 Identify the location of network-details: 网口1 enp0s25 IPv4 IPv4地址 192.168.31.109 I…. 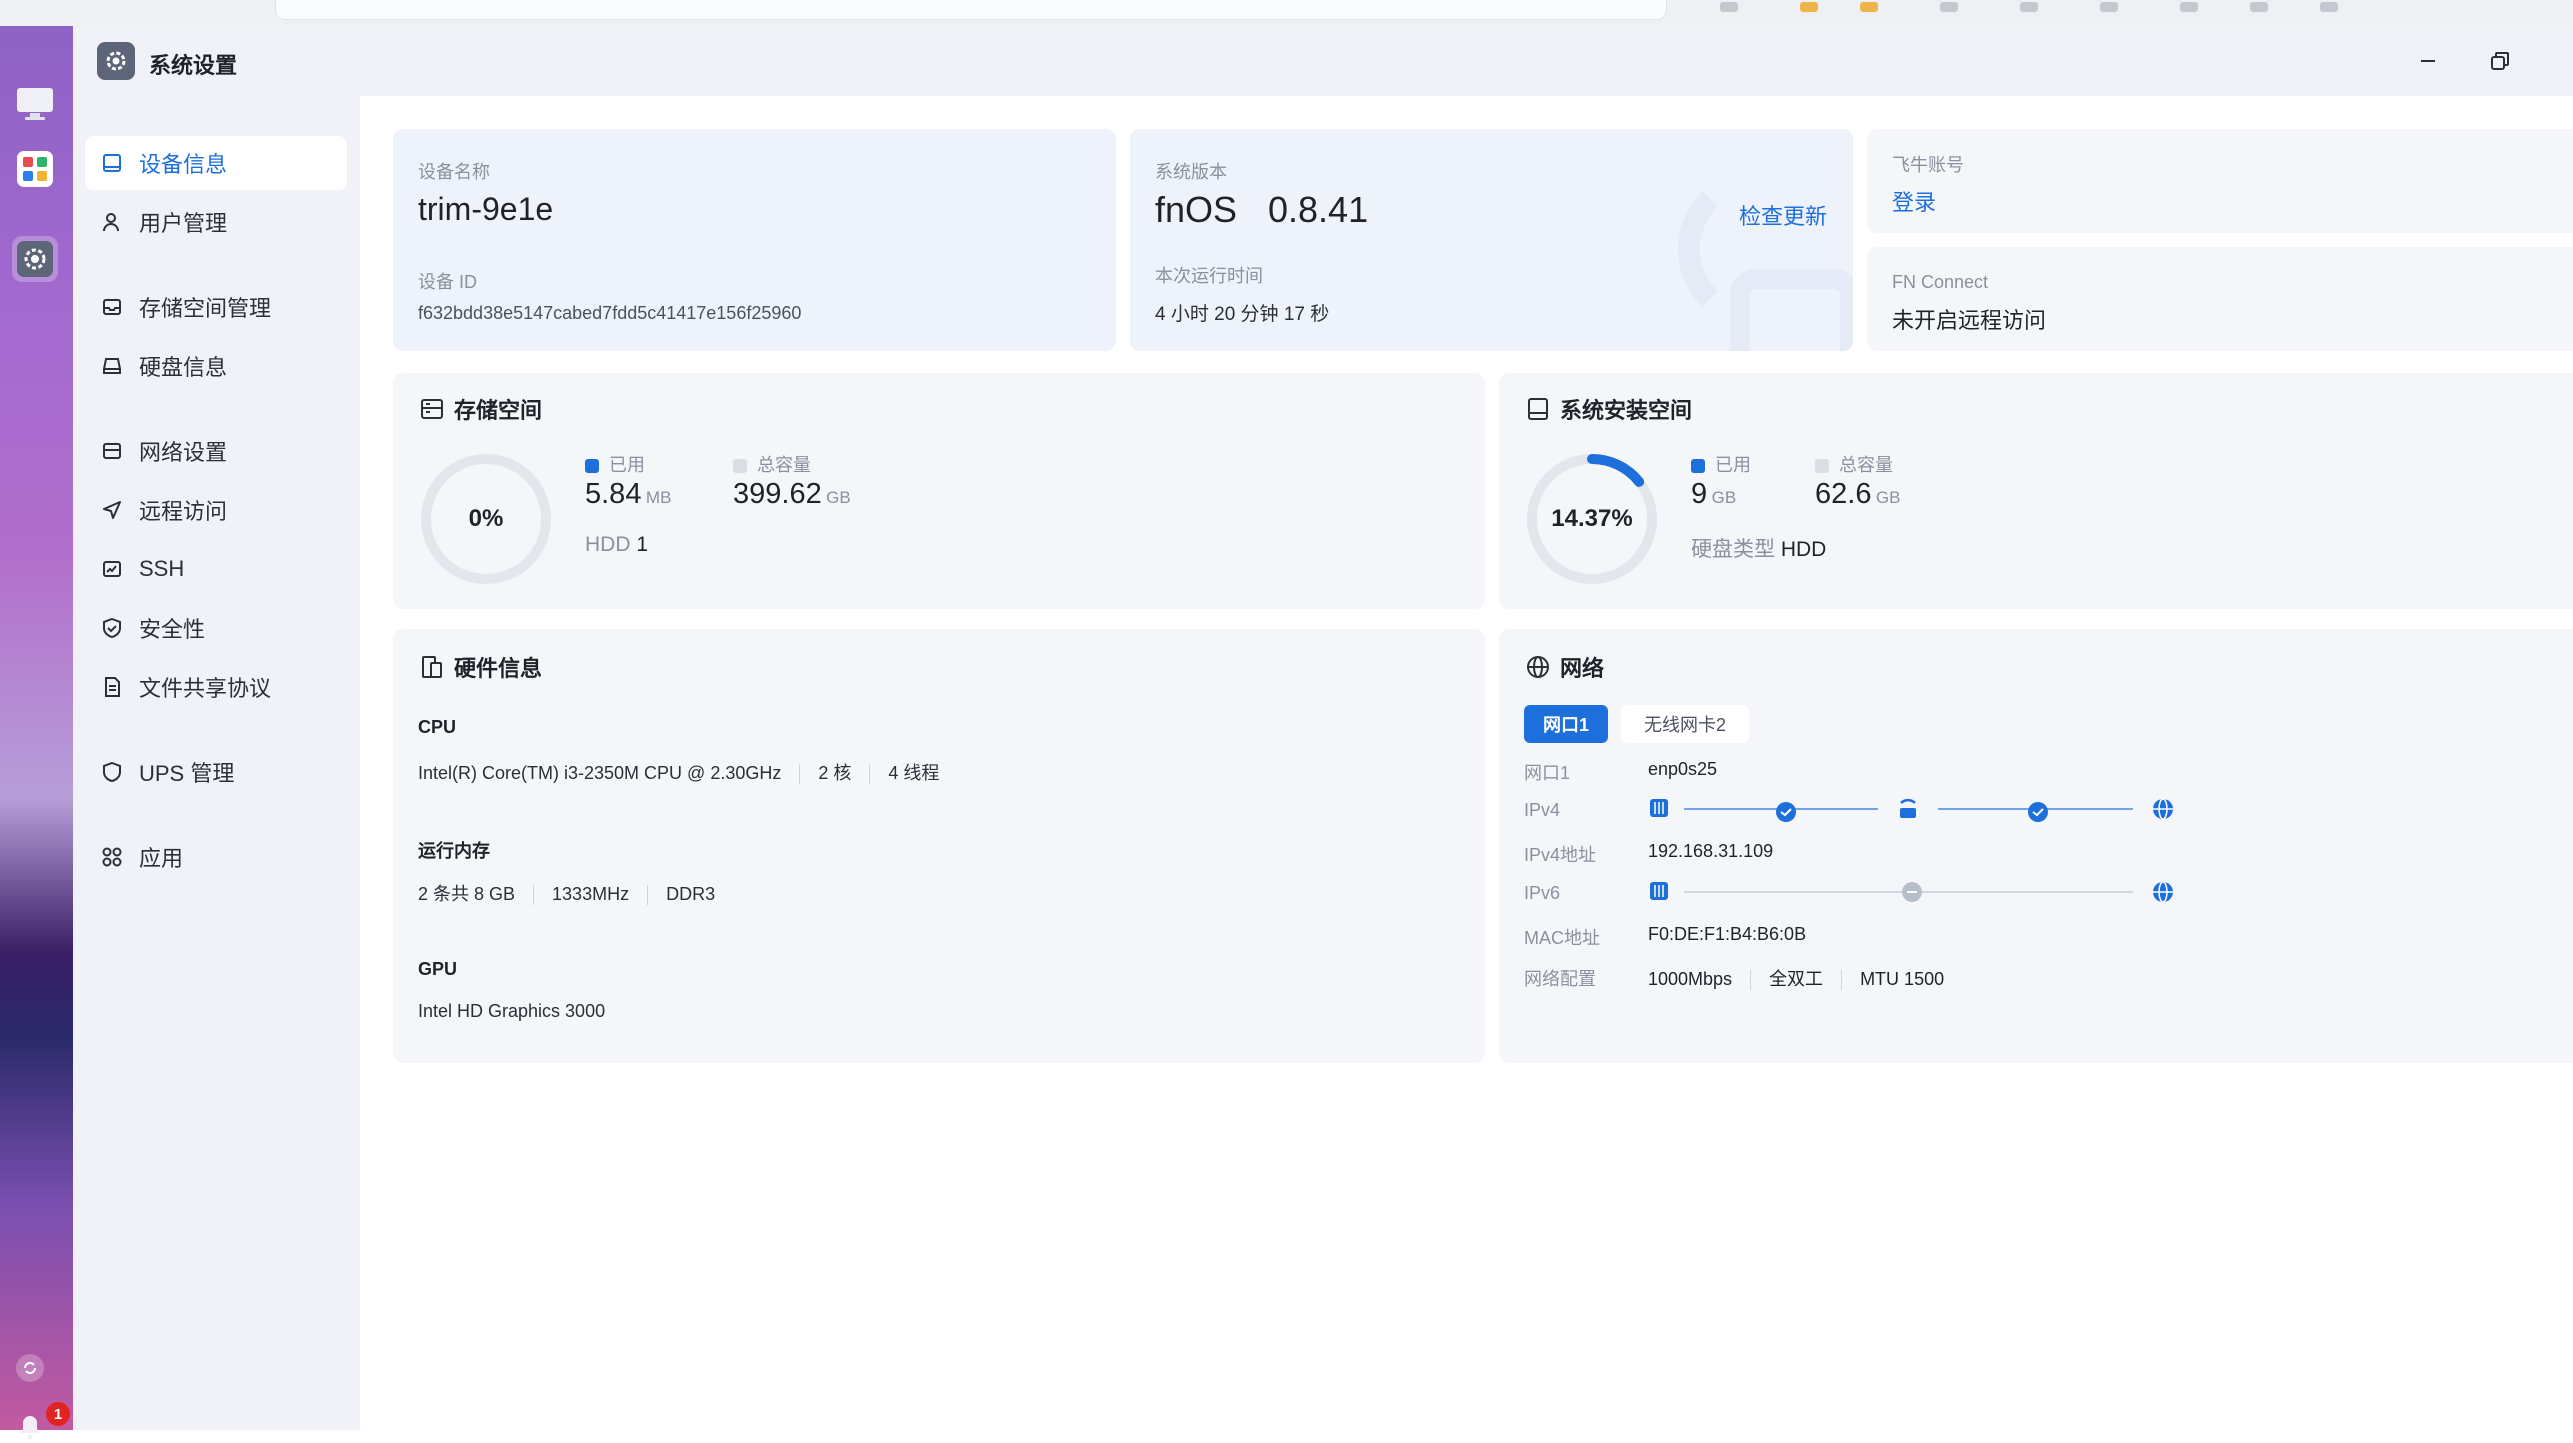
(2048, 909).